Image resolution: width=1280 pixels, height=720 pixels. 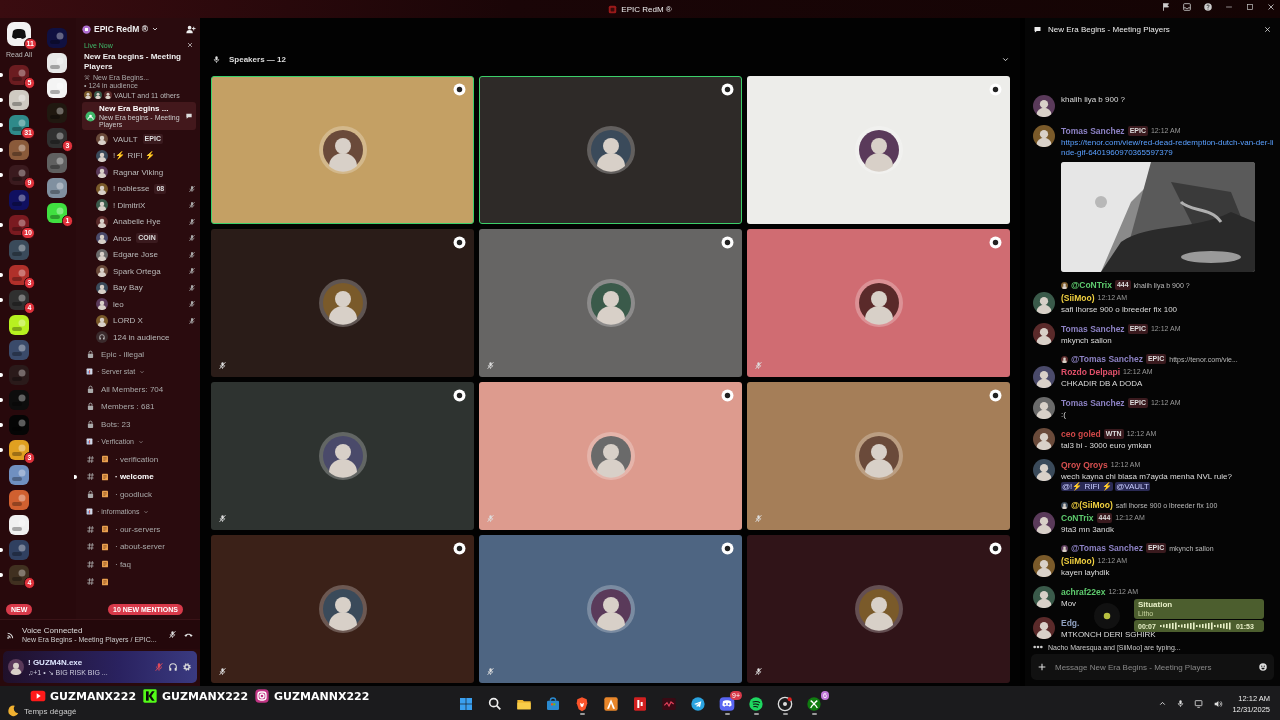 I want to click on author-name: (SiiMoo), so click(x=1078, y=297).